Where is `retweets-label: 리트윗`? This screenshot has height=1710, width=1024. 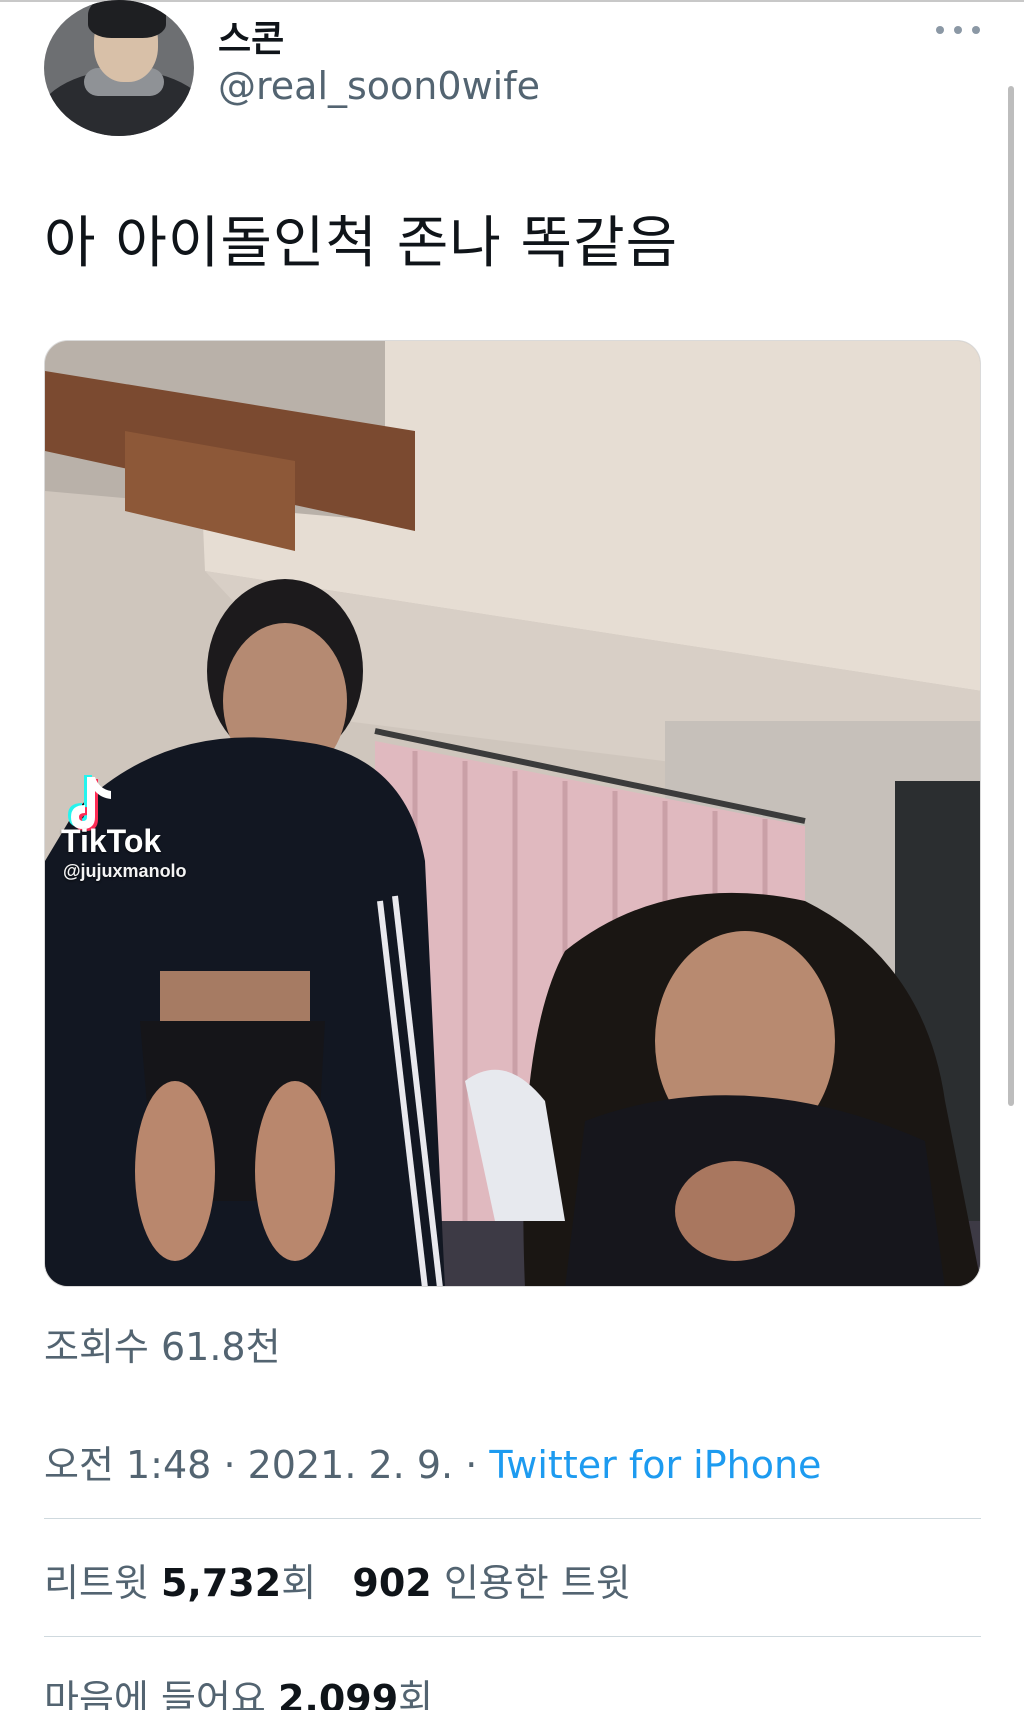
retweets-label: 리트윗 is located at coordinates (96, 1583).